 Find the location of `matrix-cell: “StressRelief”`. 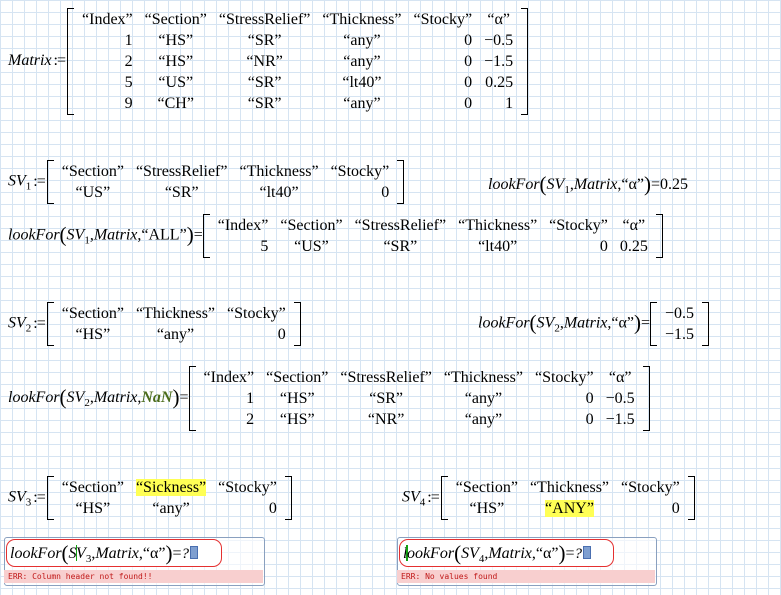

matrix-cell: “StressRelief” is located at coordinates (264, 19).